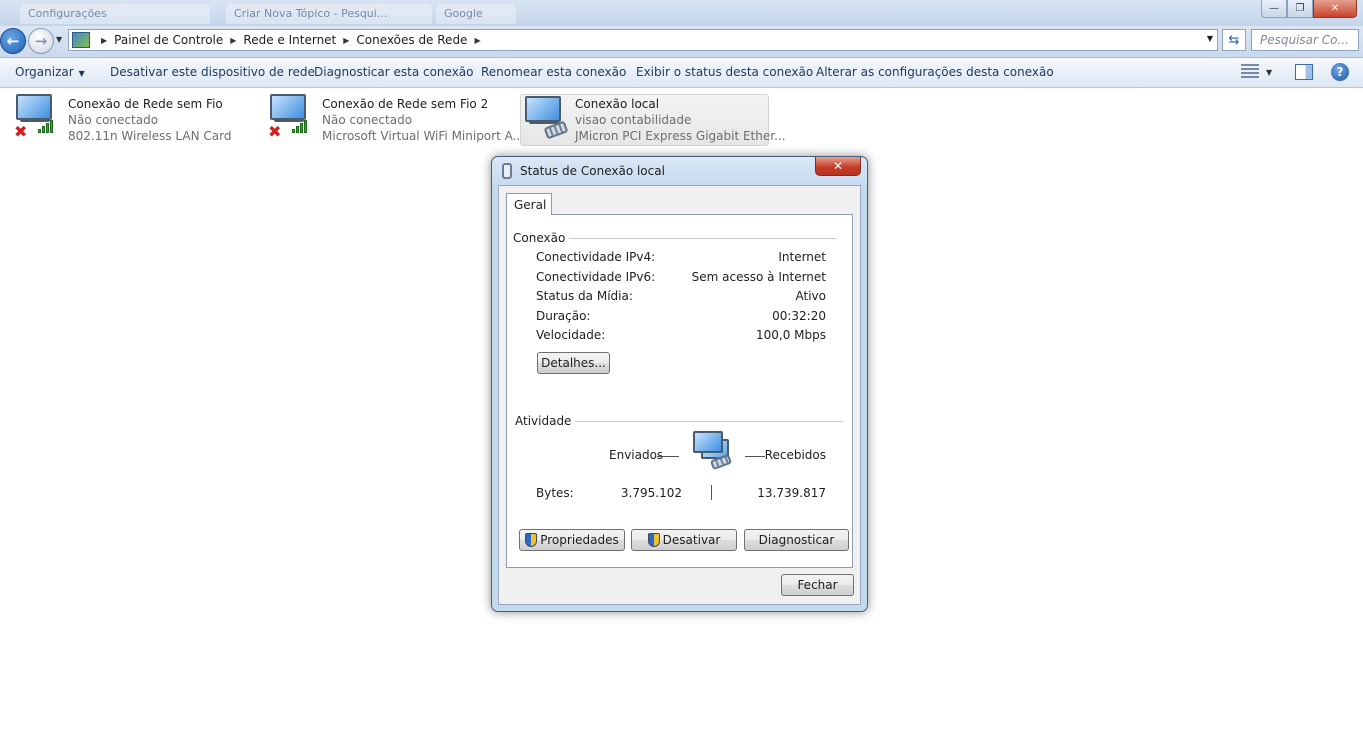  I want to click on bytes-sent-value: 3.795.102, so click(651, 493).